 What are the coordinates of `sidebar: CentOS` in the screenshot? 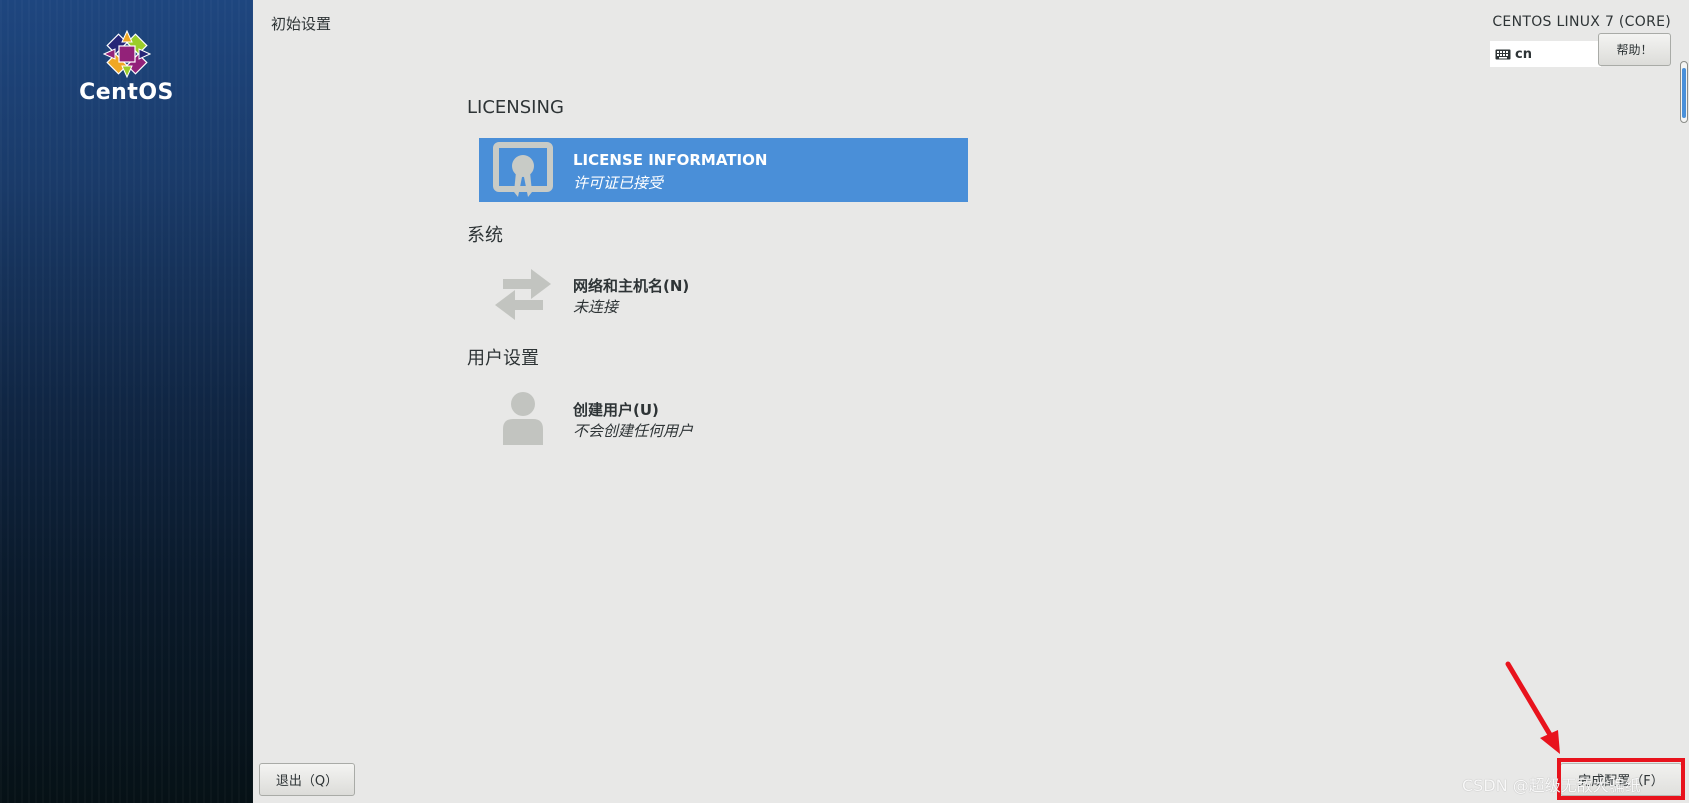 It's located at (126, 401).